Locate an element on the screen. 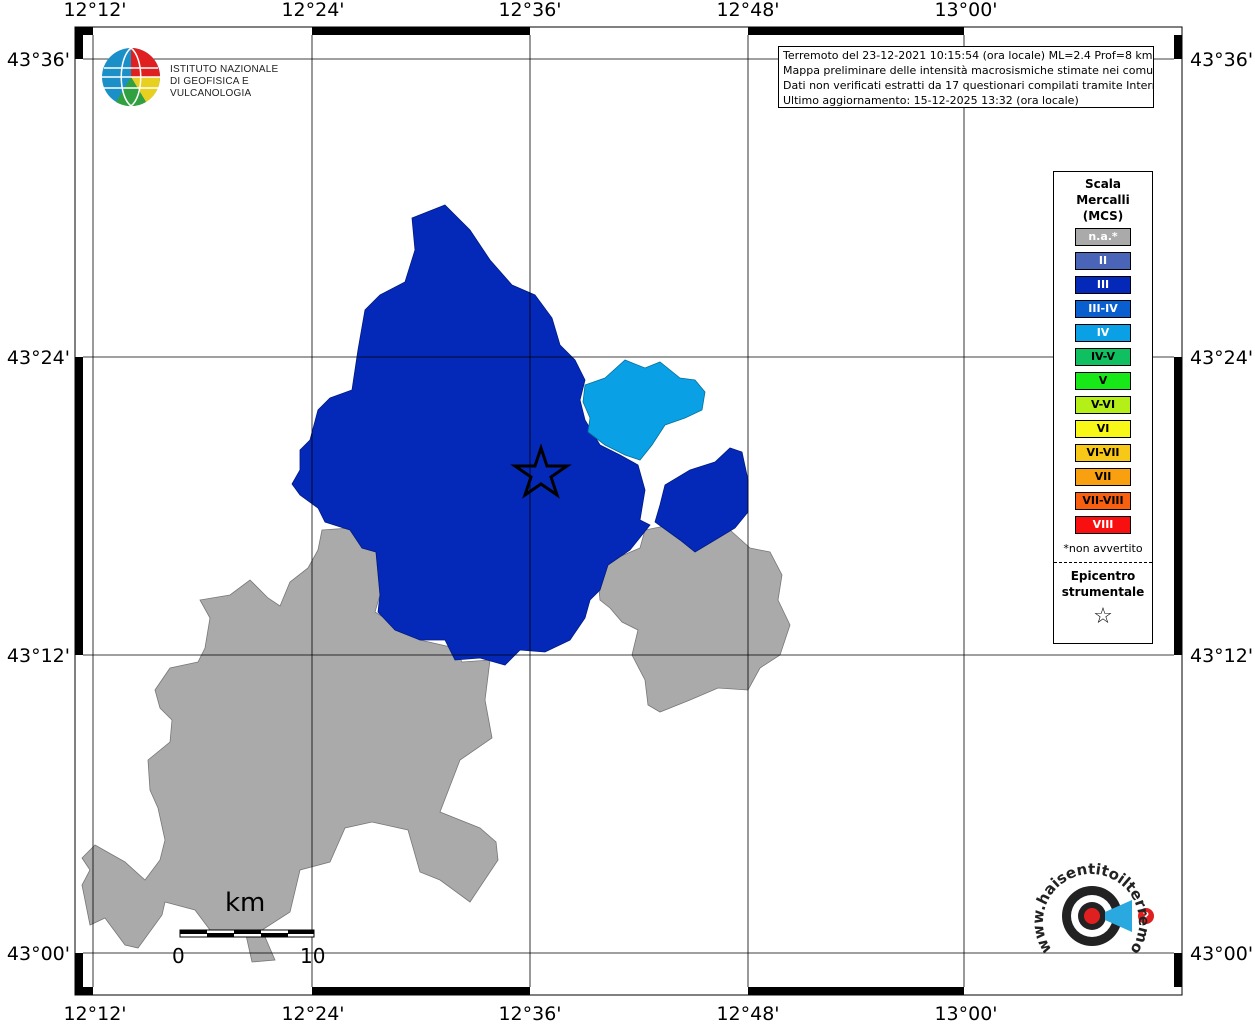 Image resolution: width=1255 pixels, height=1024 pixels. epicenter-star-icon: ☆ is located at coordinates (1103, 616).